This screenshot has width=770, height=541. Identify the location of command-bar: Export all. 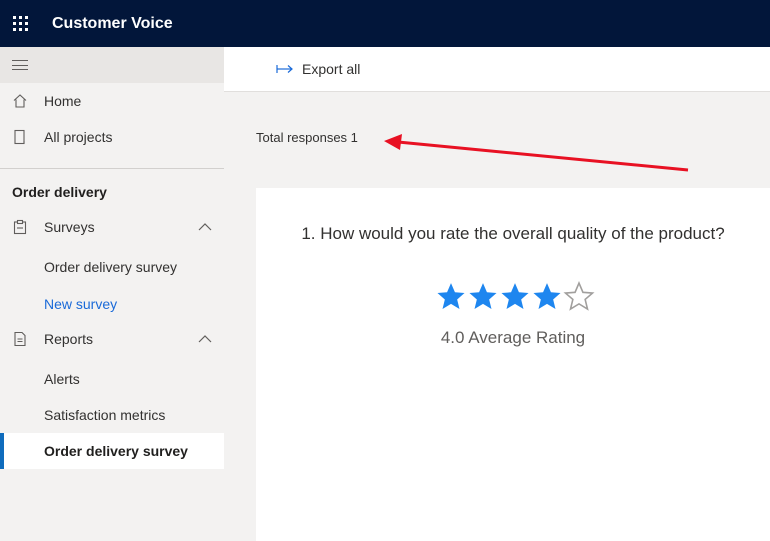
(497, 69).